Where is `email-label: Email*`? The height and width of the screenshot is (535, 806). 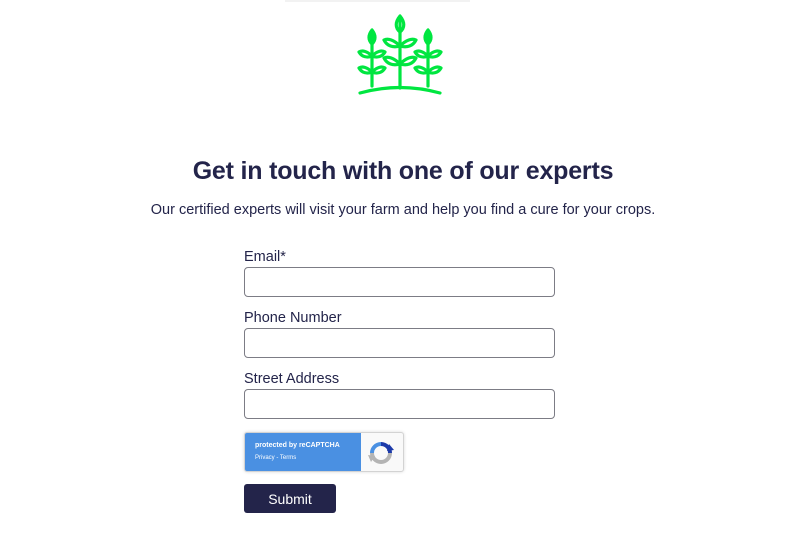
email-label: Email* is located at coordinates (265, 257).